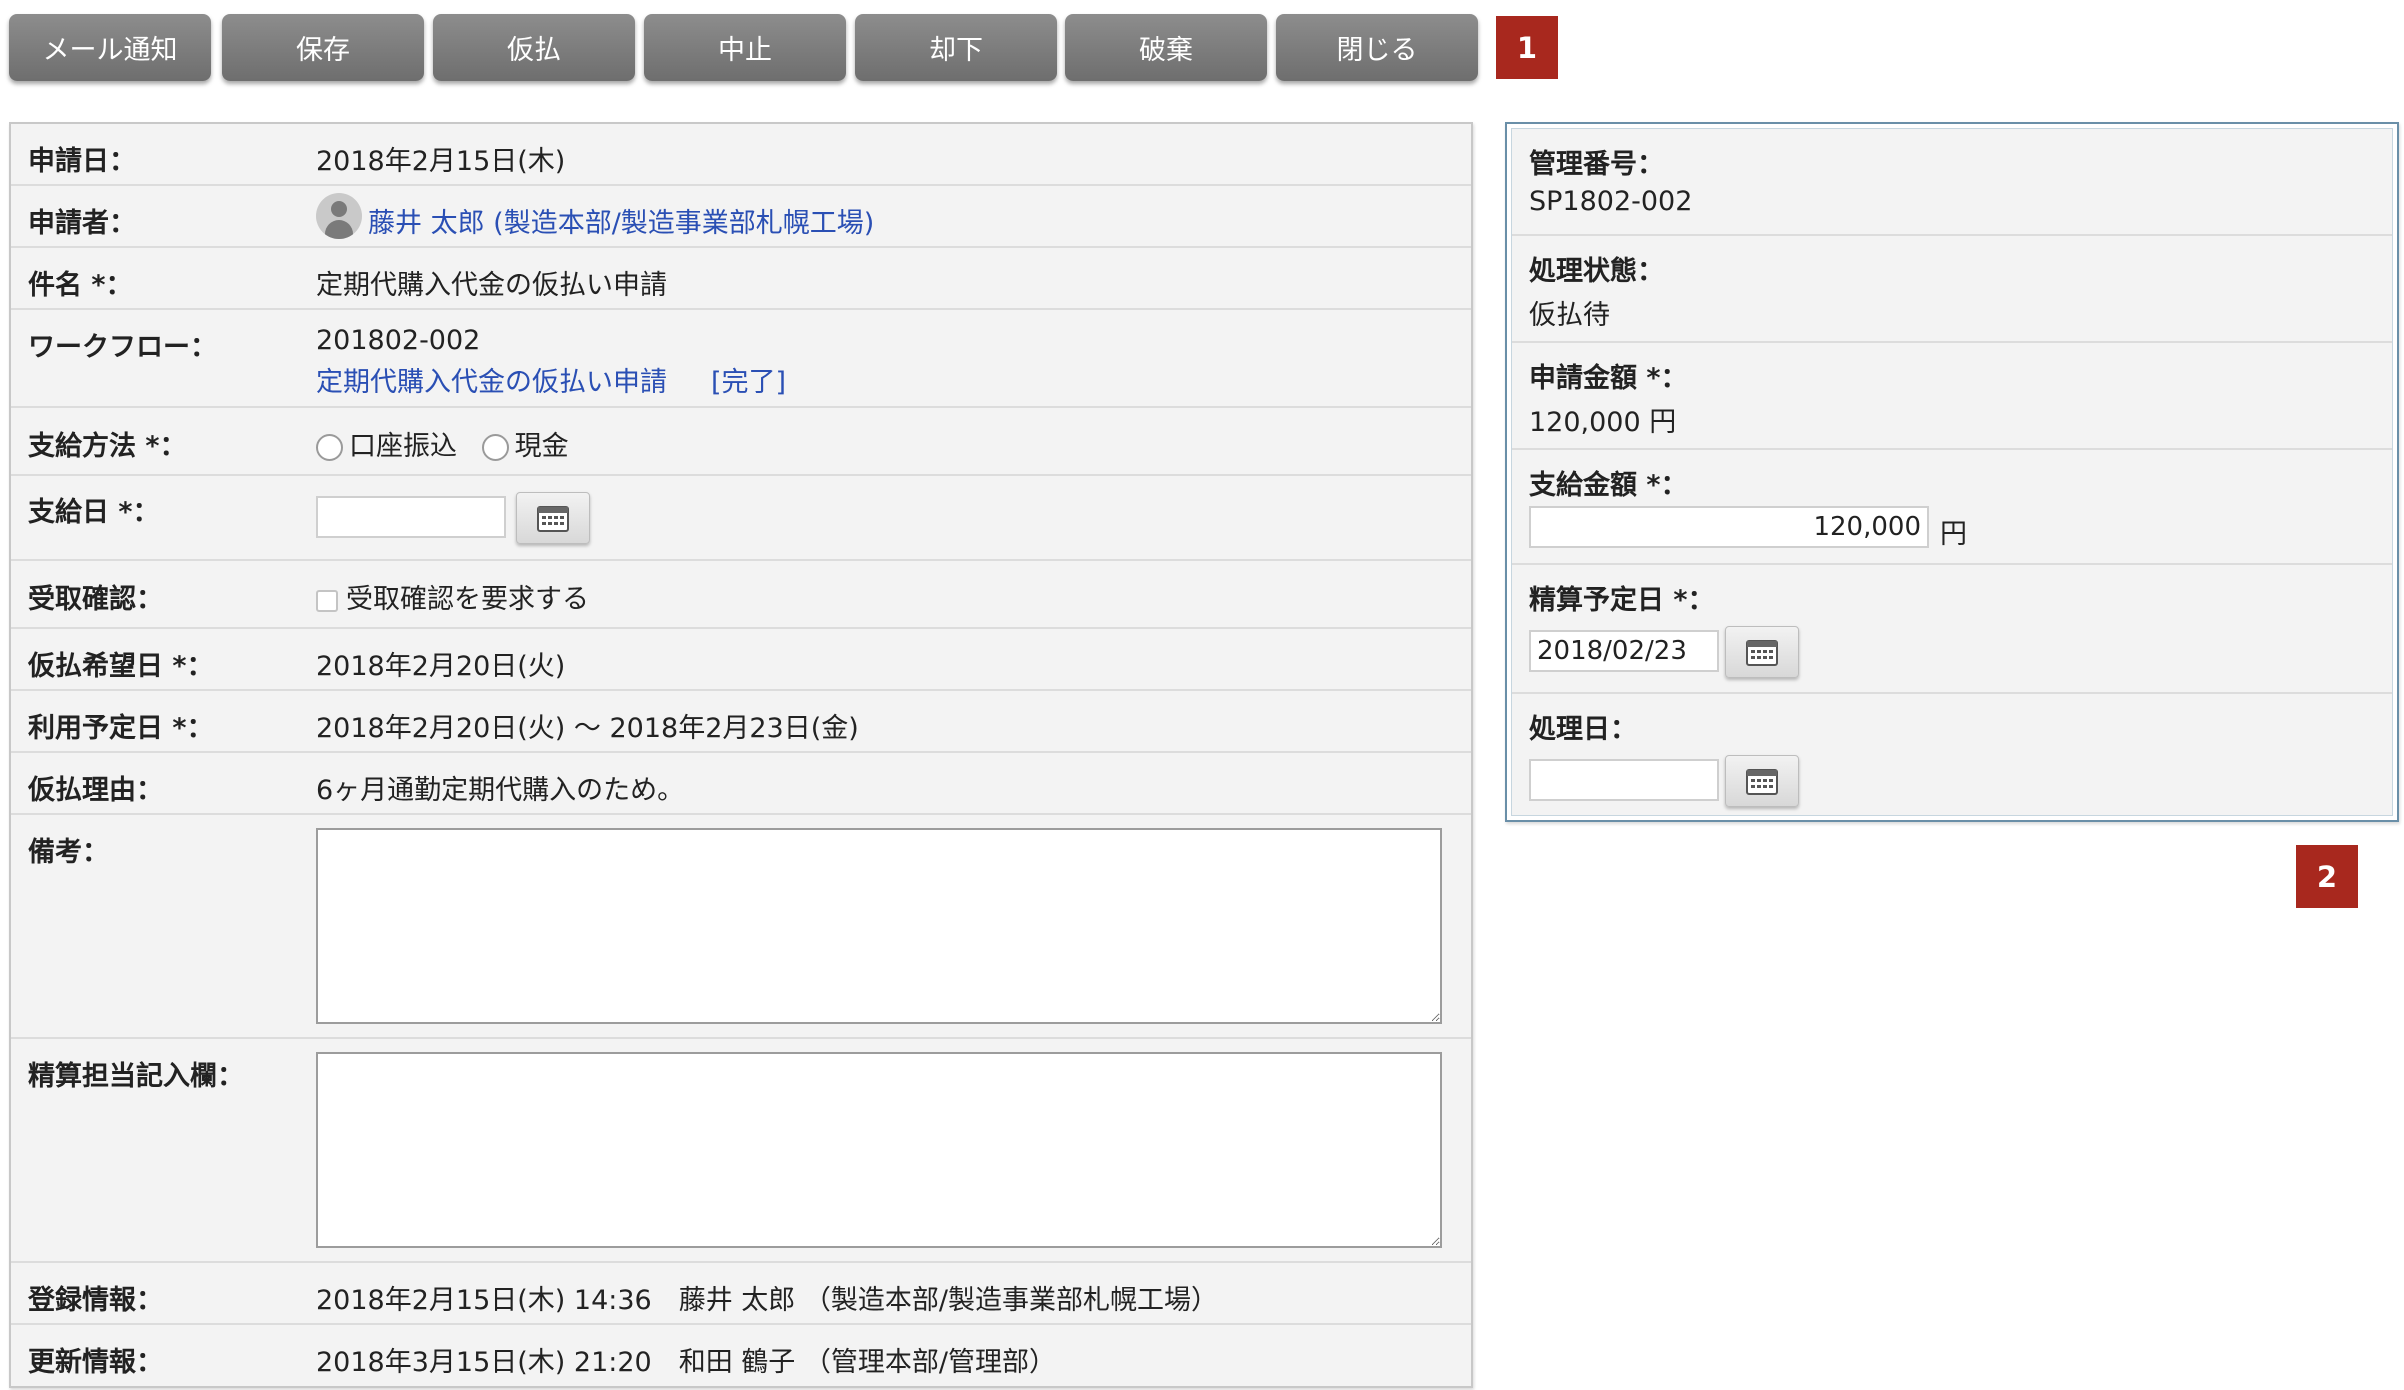 Image resolution: width=2404 pixels, height=1390 pixels. What do you see at coordinates (95, 1362) in the screenshot?
I see `update-label: 更新情報：` at bounding box center [95, 1362].